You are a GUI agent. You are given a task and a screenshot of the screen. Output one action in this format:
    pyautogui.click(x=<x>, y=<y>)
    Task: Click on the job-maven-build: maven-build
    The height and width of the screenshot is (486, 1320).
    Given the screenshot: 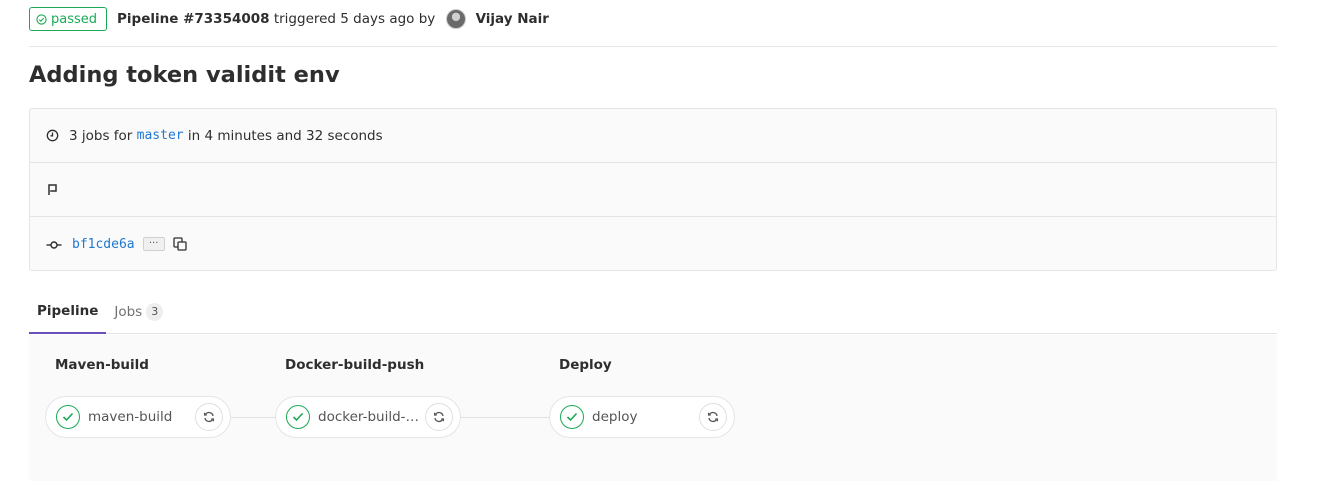 What is the action you would take?
    pyautogui.click(x=138, y=417)
    